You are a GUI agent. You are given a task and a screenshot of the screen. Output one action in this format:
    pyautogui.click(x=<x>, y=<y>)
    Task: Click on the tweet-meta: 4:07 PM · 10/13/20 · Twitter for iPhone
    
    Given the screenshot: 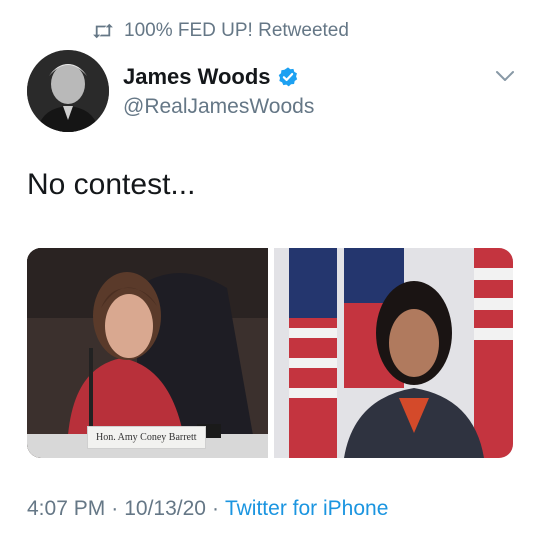 What is the action you would take?
    pyautogui.click(x=207, y=509)
    